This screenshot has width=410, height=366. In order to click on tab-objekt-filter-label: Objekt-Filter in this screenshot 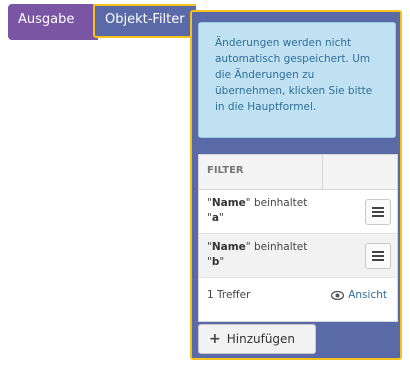, I will do `click(145, 19)`.